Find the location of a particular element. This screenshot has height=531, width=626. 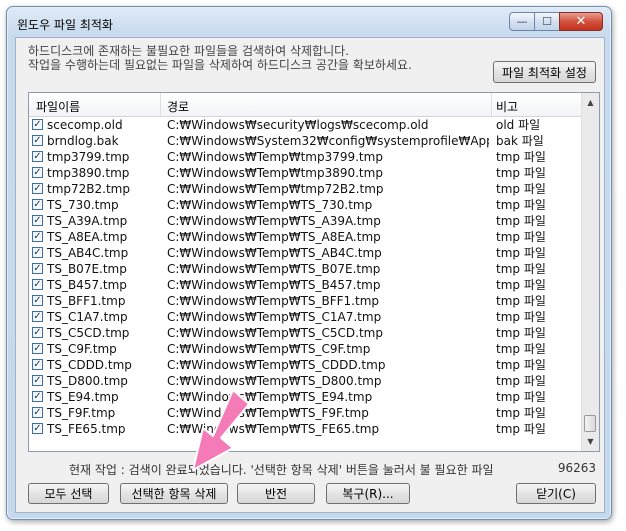

scroll-down-icon: ▼ is located at coordinates (590, 441).